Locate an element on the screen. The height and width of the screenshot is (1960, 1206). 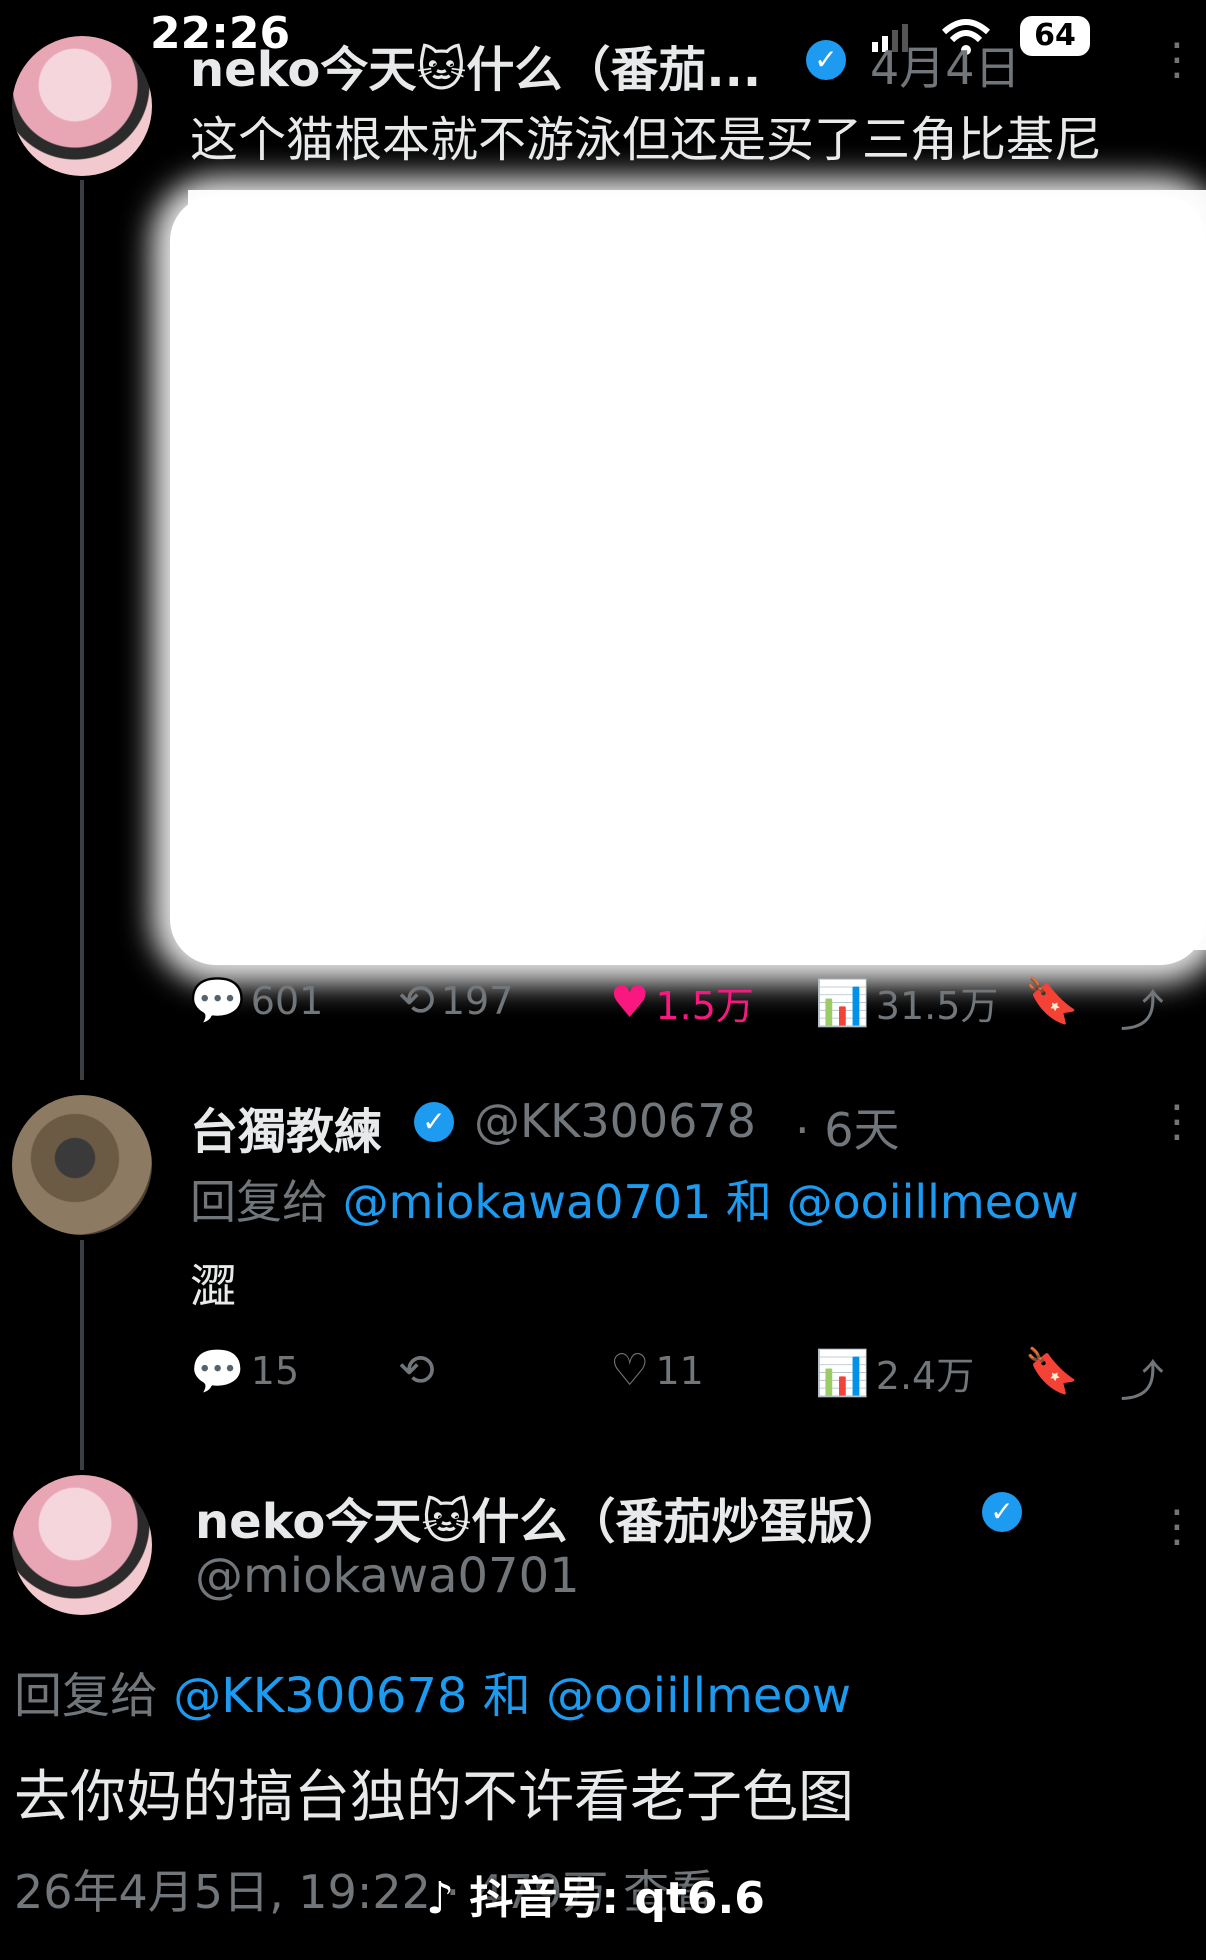
author-name: neko今天🐱什么（番茄炒蛋版） is located at coordinates (549, 1517).